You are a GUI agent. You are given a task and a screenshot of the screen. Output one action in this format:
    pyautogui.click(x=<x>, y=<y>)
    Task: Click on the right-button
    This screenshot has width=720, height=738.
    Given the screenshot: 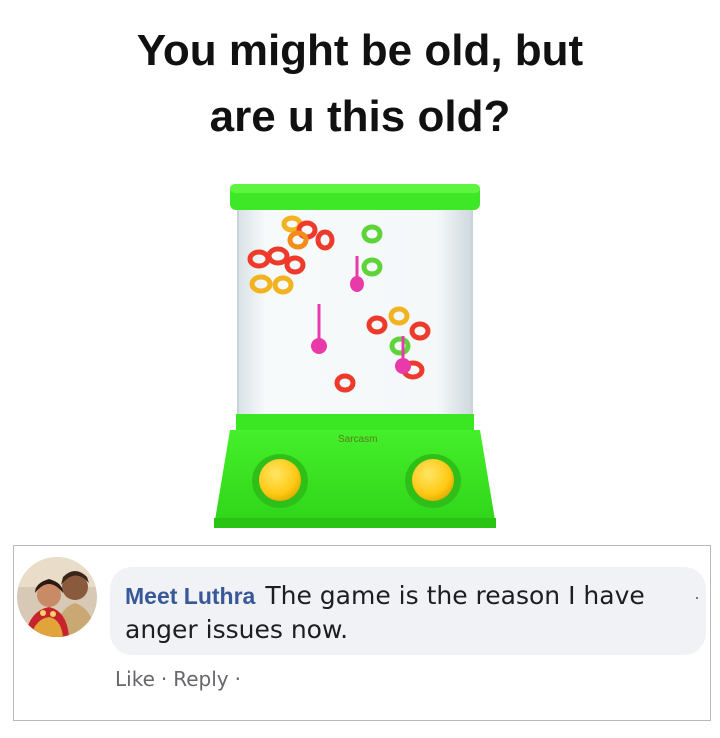 What is the action you would take?
    pyautogui.click(x=433, y=481)
    